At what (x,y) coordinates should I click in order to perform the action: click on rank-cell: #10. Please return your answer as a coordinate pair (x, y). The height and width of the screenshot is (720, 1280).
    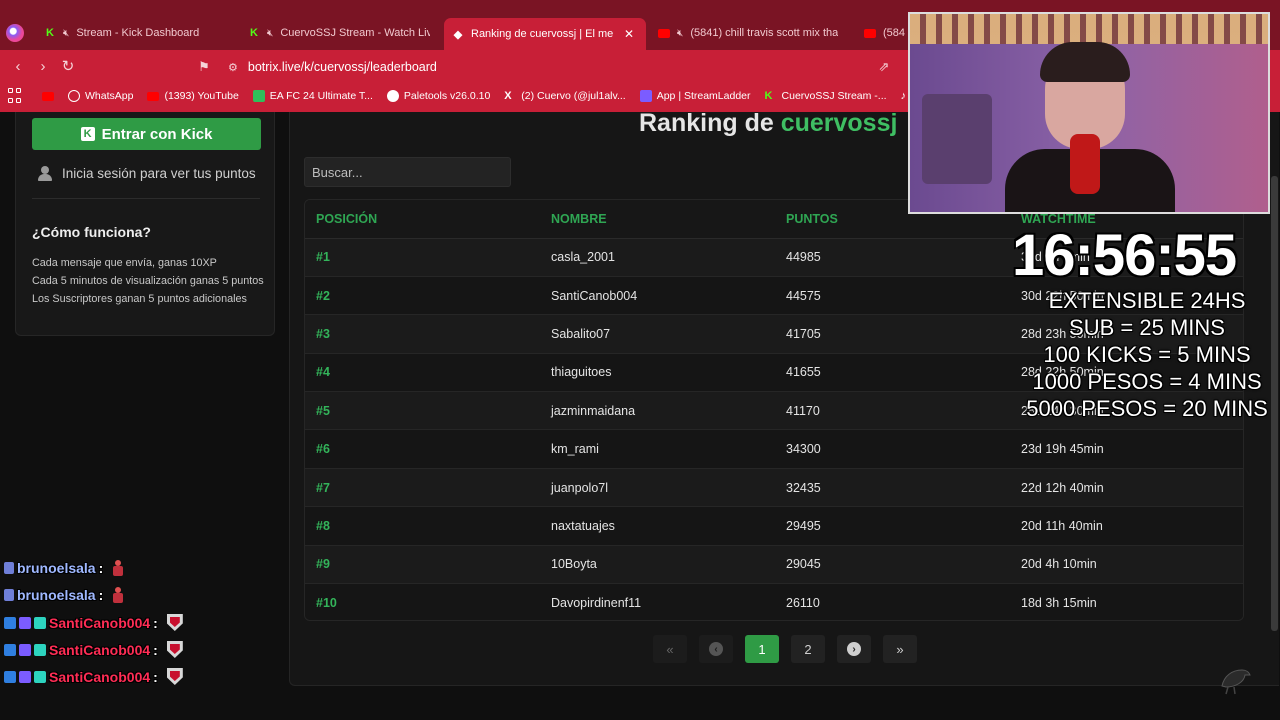
    Looking at the image, I should click on (422, 601).